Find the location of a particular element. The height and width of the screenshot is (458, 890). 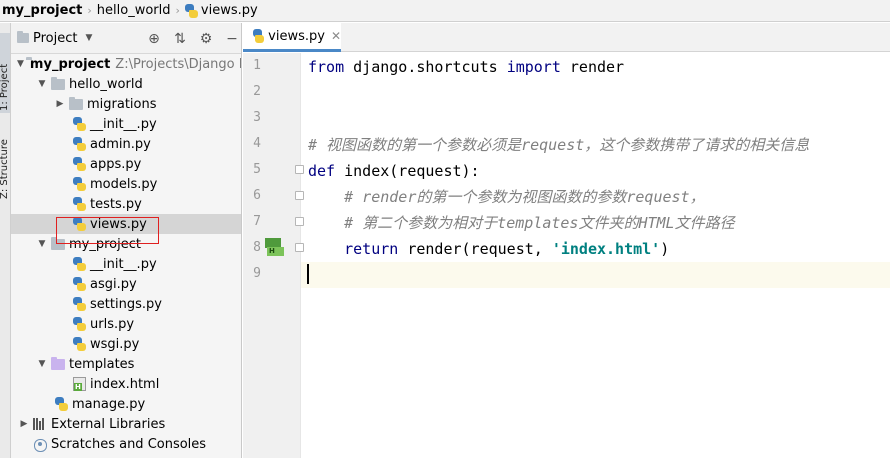

code-line-9-current is located at coordinates (595, 275).